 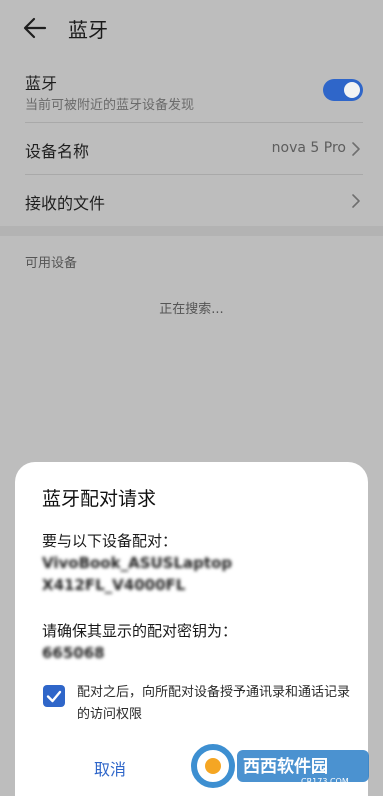 What do you see at coordinates (41, 83) in the screenshot?
I see `bluetooth-label: 蓝牙` at bounding box center [41, 83].